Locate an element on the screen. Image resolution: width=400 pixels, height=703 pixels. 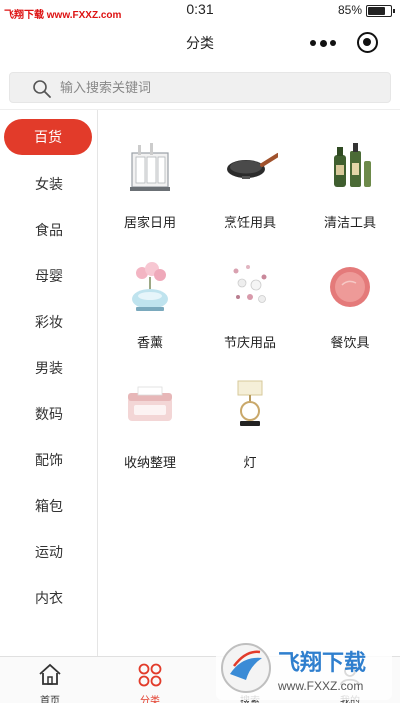
sidebar-item-nanzhuang: 男装 is located at coordinates (49, 368).